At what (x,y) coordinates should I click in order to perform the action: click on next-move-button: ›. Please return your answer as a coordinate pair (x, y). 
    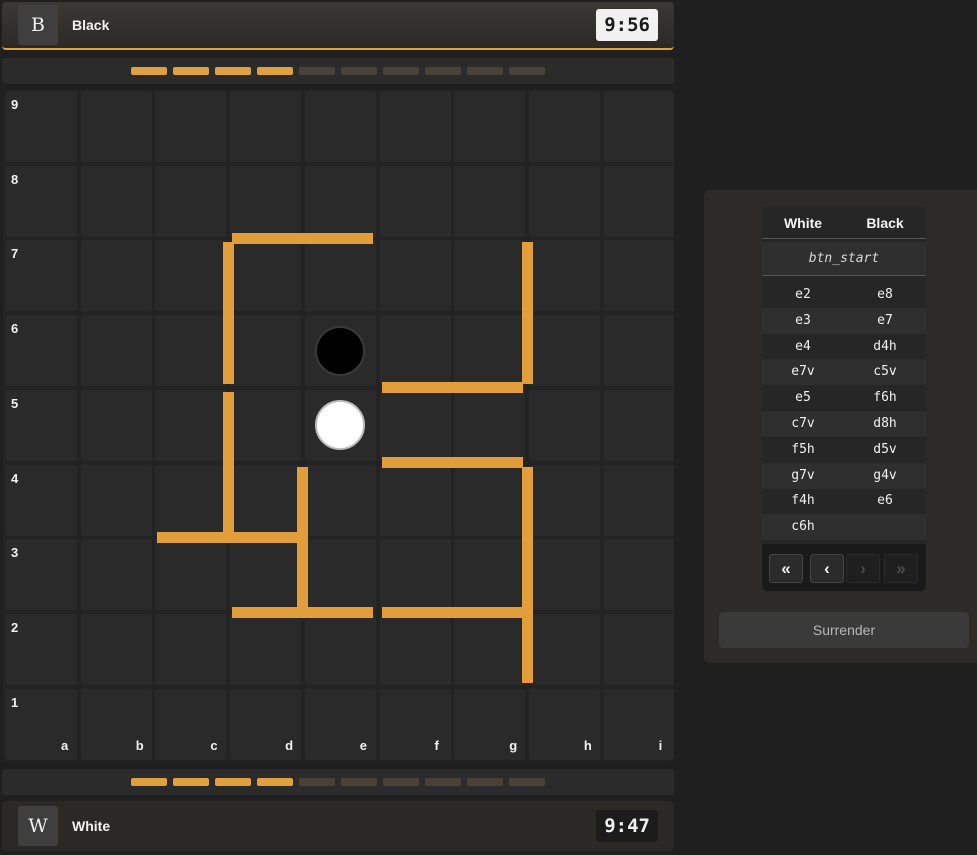
    Looking at the image, I should click on (863, 568).